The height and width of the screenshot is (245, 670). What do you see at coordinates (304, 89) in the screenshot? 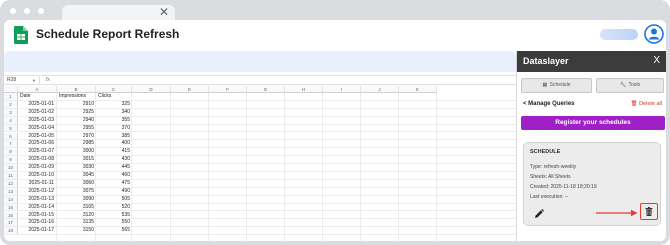
I see `column-header: H` at bounding box center [304, 89].